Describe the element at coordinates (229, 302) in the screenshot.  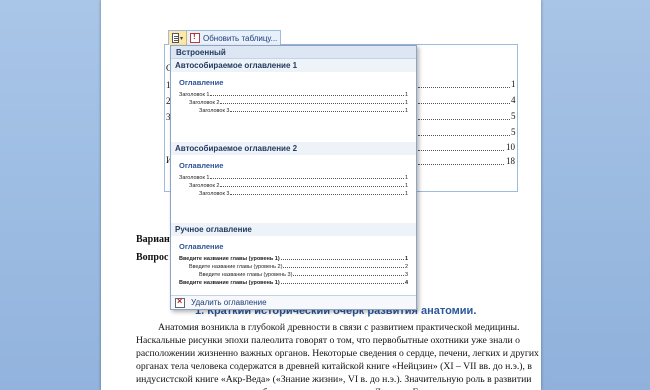
I see `remove-toc-label: Удалить оглавление` at that location.